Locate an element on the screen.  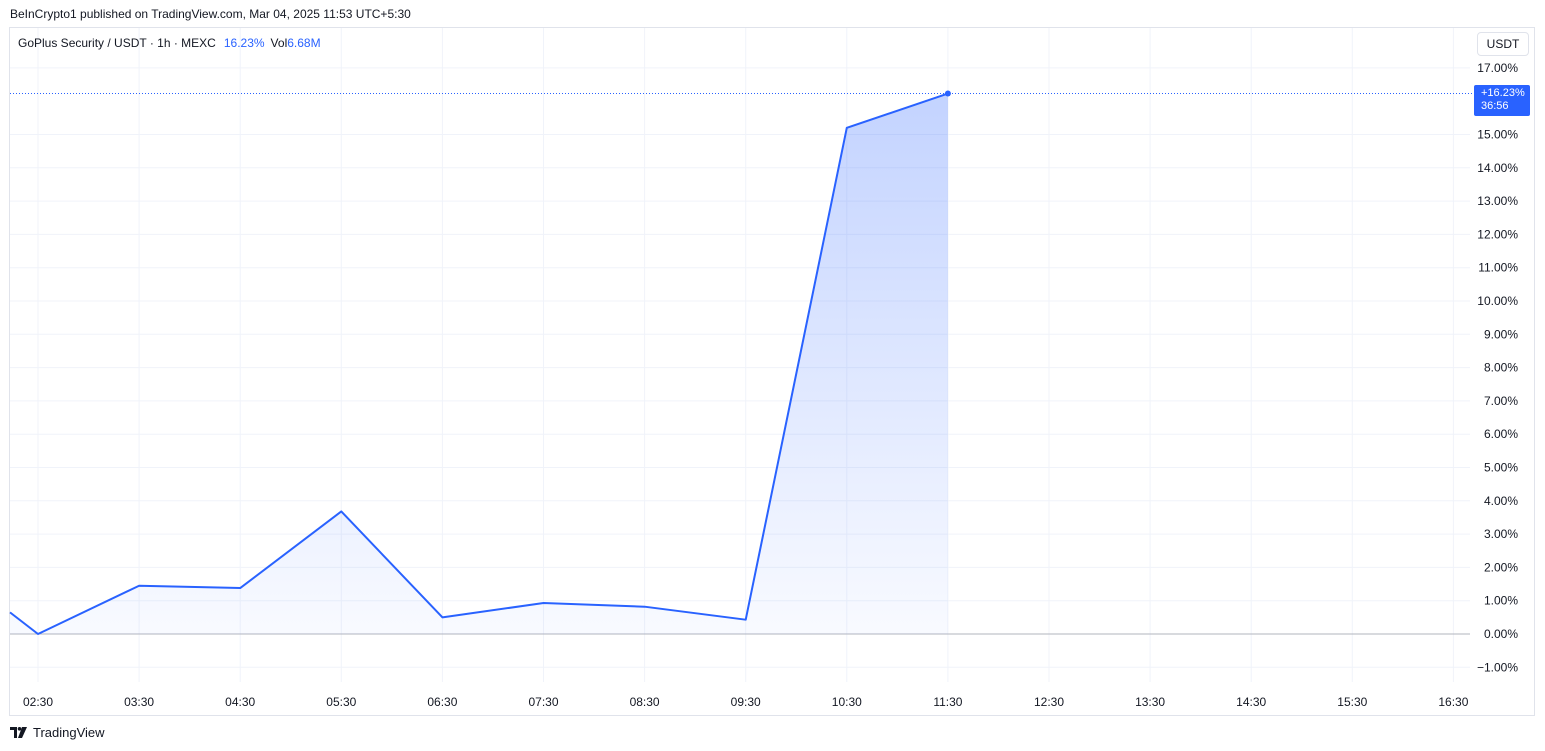
x-tick-label: 08:30 is located at coordinates (645, 702).